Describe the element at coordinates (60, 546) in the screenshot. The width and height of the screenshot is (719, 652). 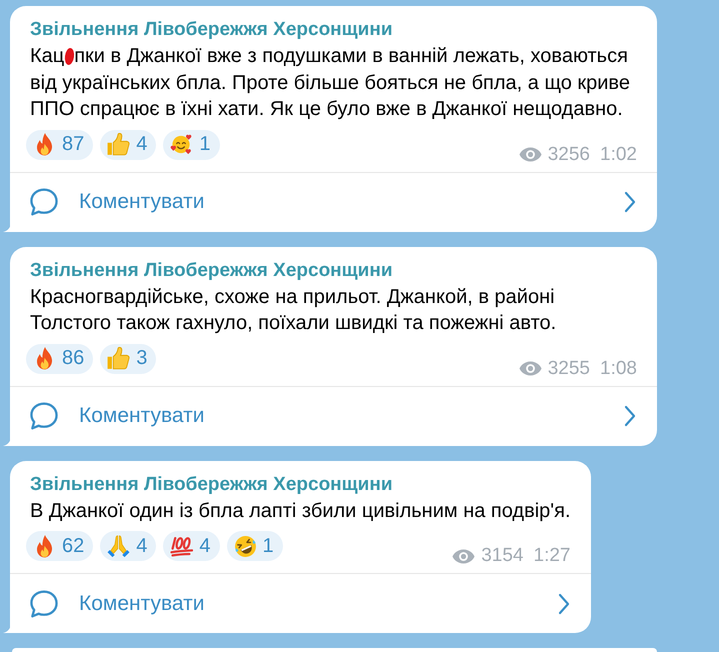
I see `reaction-button: 62` at that location.